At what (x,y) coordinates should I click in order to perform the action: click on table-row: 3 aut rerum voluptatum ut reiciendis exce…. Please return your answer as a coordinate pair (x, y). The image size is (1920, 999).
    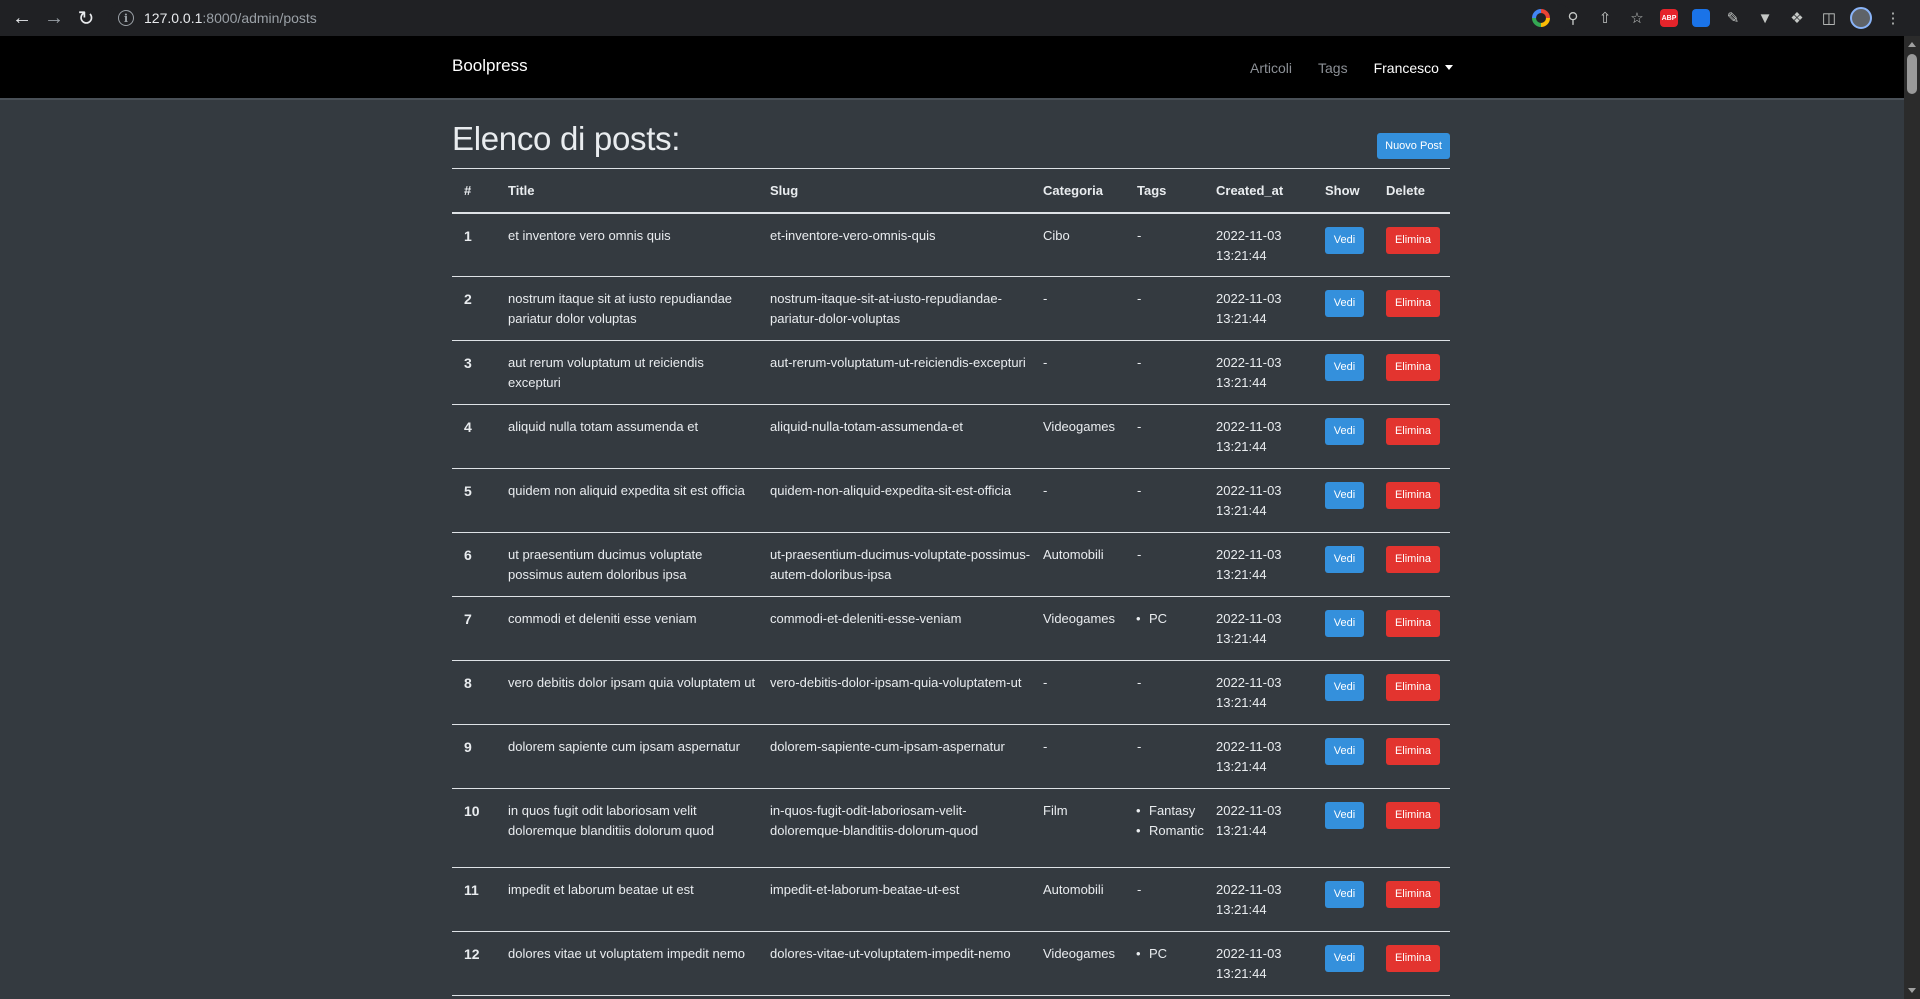
    Looking at the image, I should click on (951, 372).